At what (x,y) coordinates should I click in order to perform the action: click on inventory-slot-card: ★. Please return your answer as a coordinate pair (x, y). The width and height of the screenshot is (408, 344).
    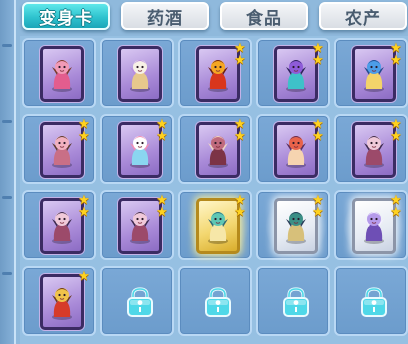
    Looking at the image, I should click on (59, 301).